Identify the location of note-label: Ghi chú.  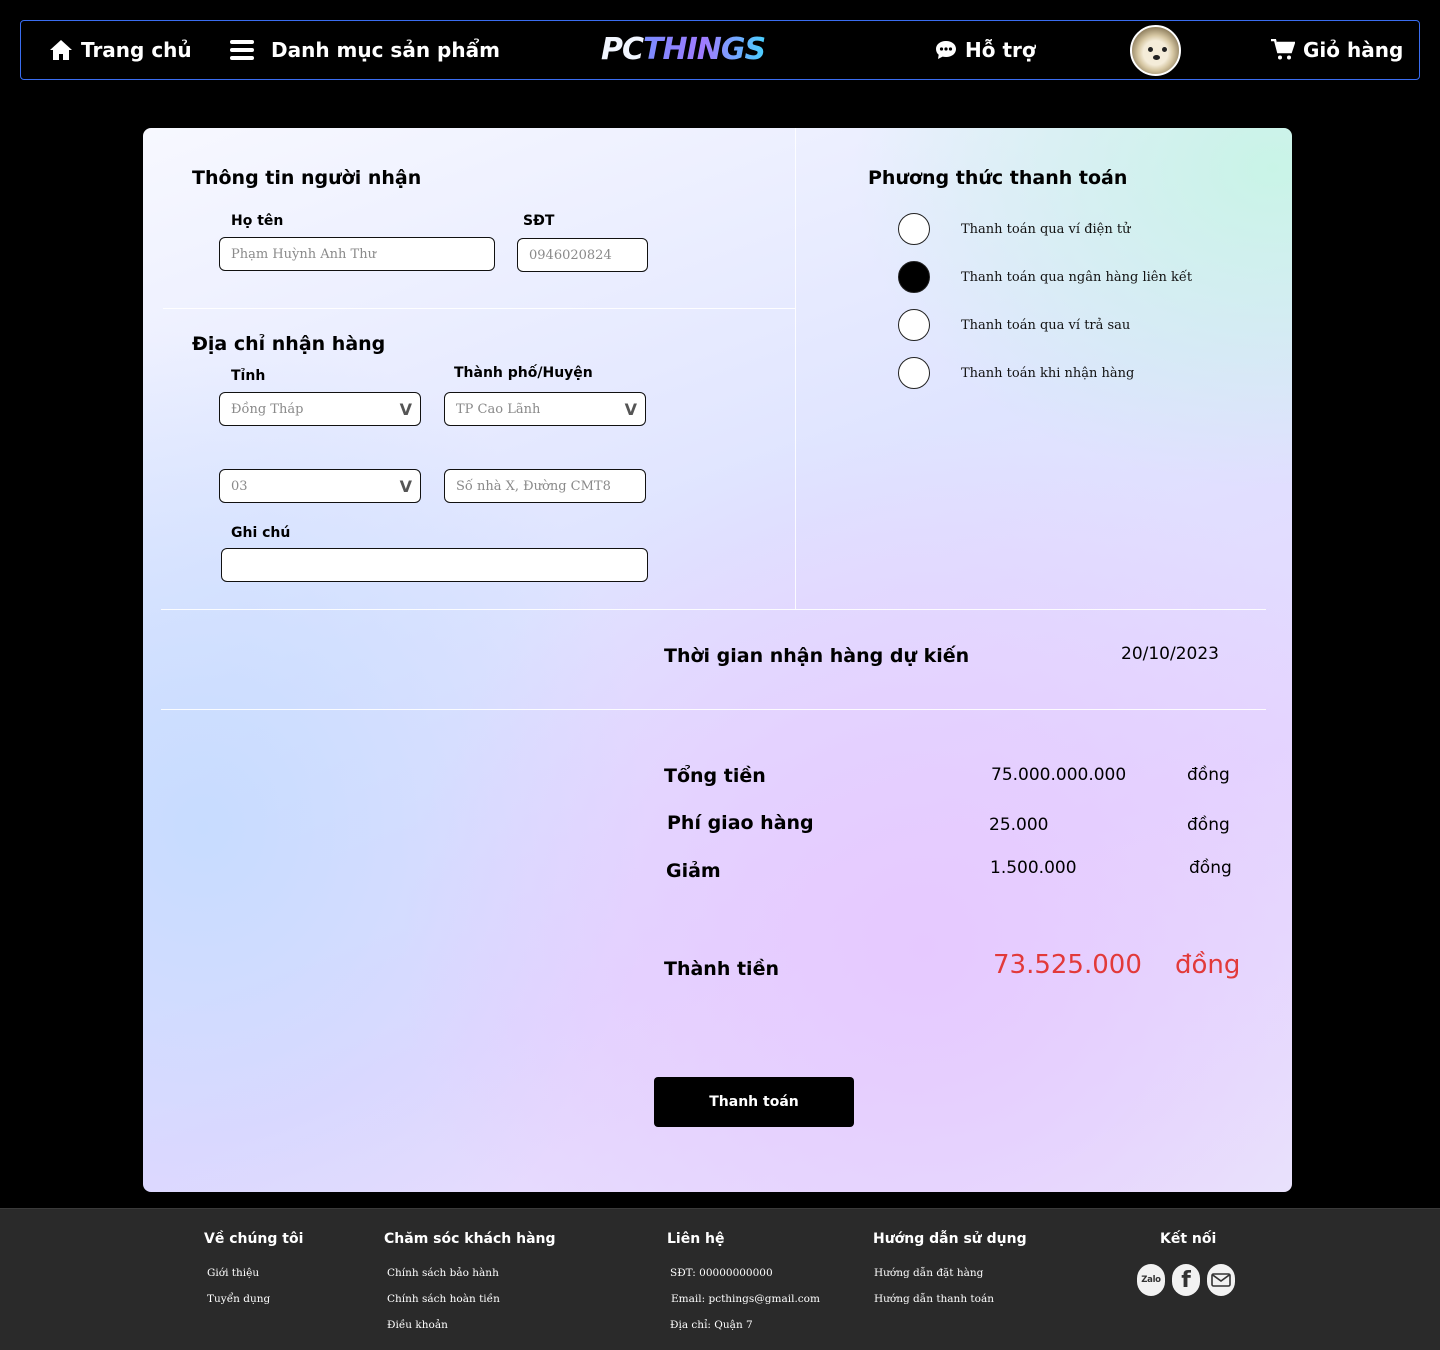
(261, 533).